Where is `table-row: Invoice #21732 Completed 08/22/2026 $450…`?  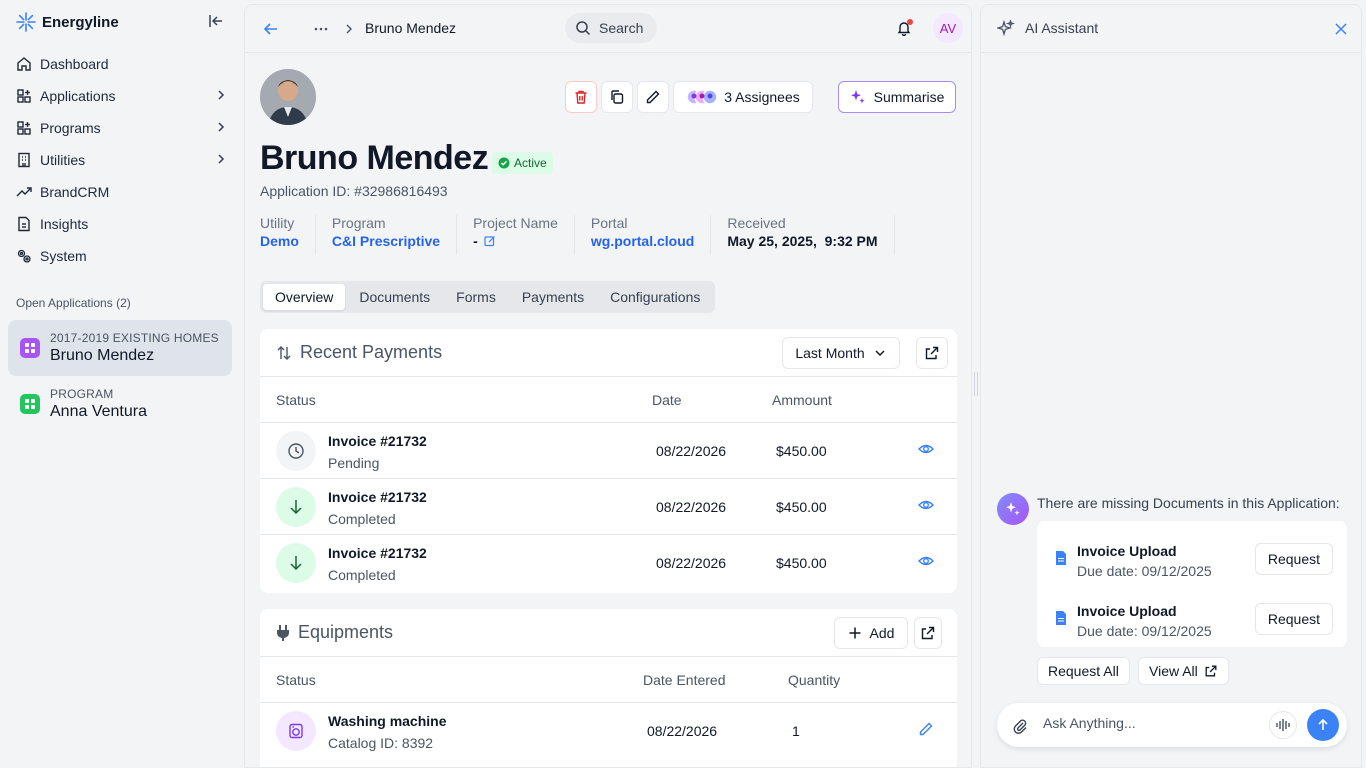 table-row: Invoice #21732 Completed 08/22/2026 $450… is located at coordinates (608, 563).